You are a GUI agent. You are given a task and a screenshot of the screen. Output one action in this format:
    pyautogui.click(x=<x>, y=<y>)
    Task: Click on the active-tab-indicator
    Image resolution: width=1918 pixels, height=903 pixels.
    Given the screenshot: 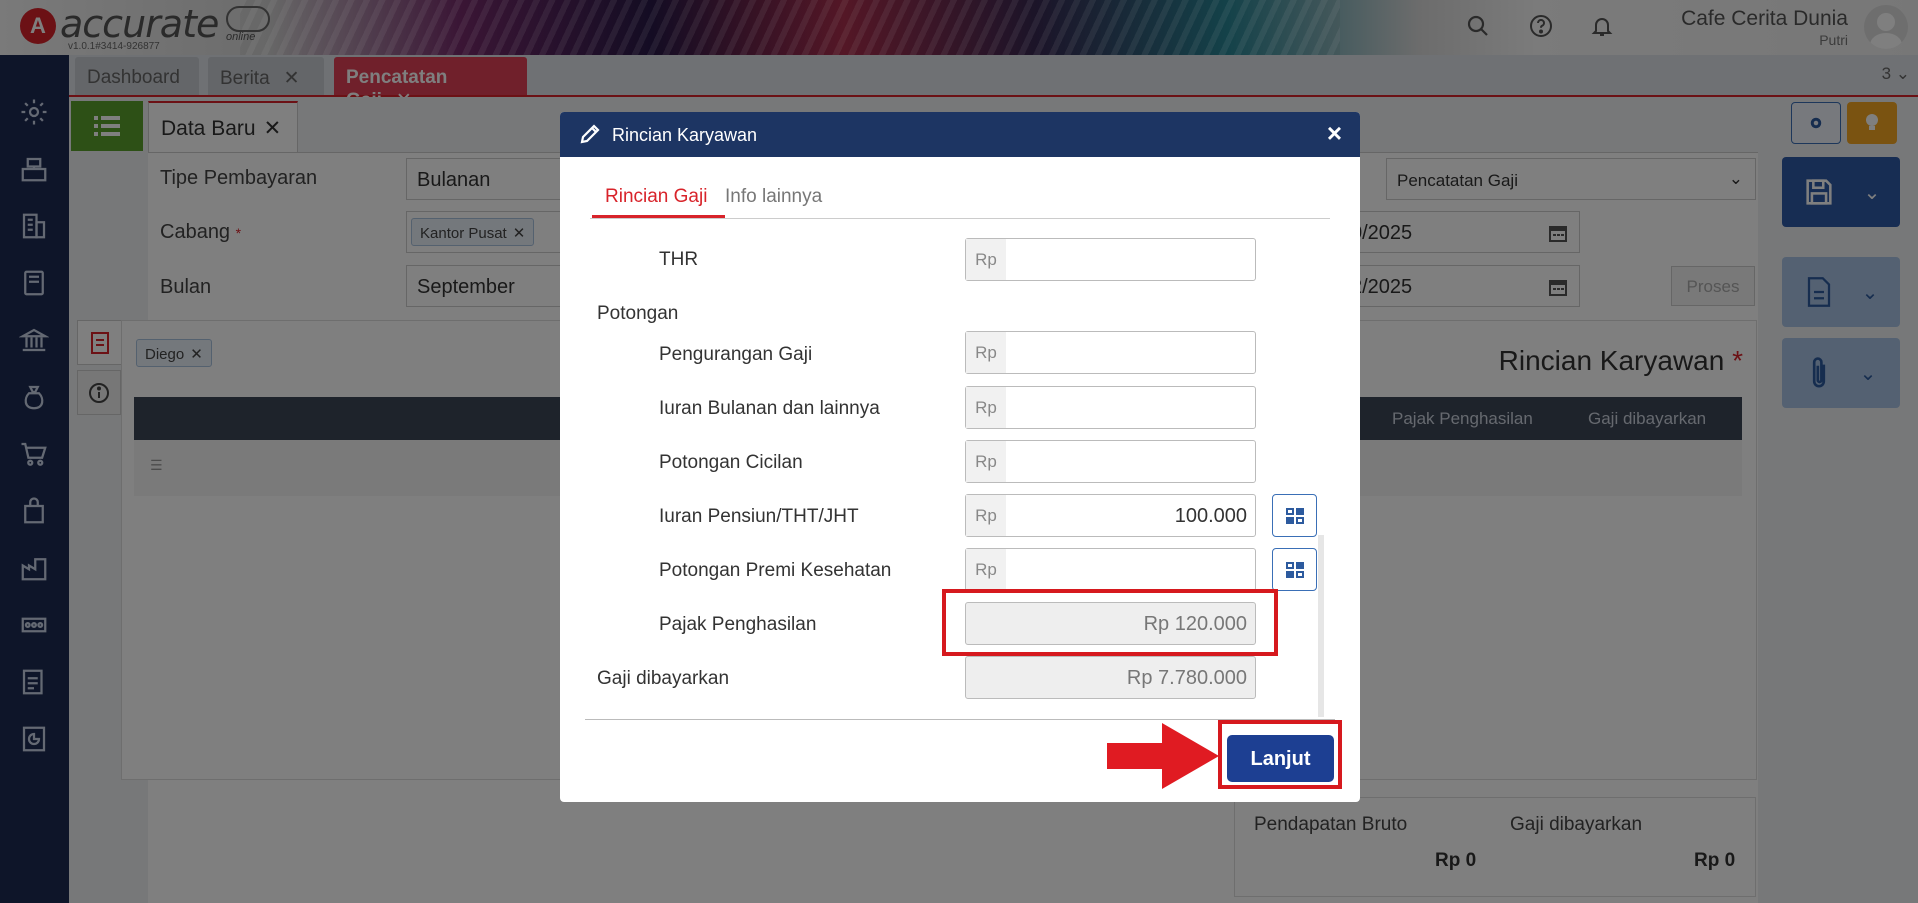 What is the action you would take?
    pyautogui.click(x=658, y=216)
    